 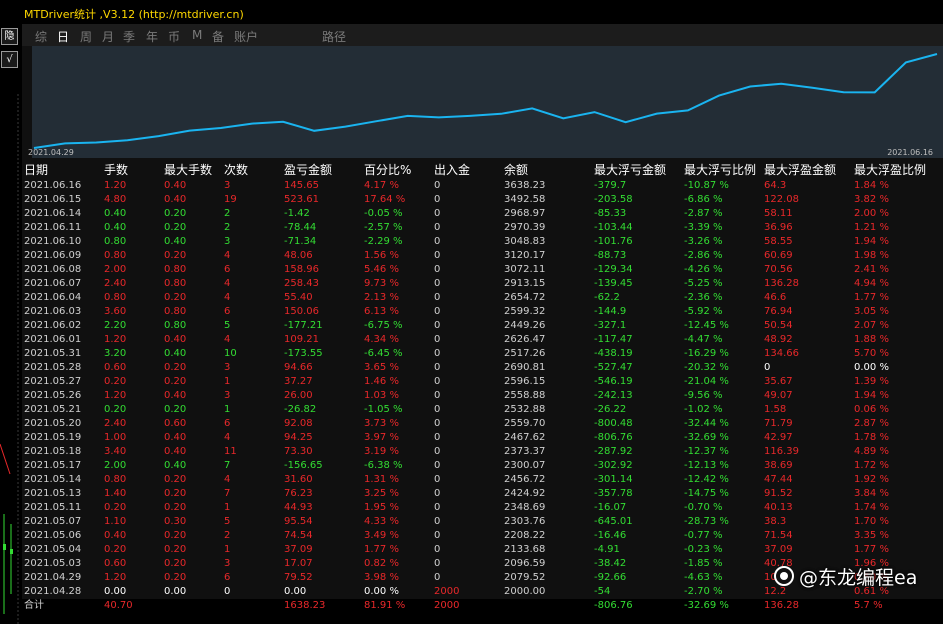 I want to click on table-cell: 1638.23, so click(x=305, y=605).